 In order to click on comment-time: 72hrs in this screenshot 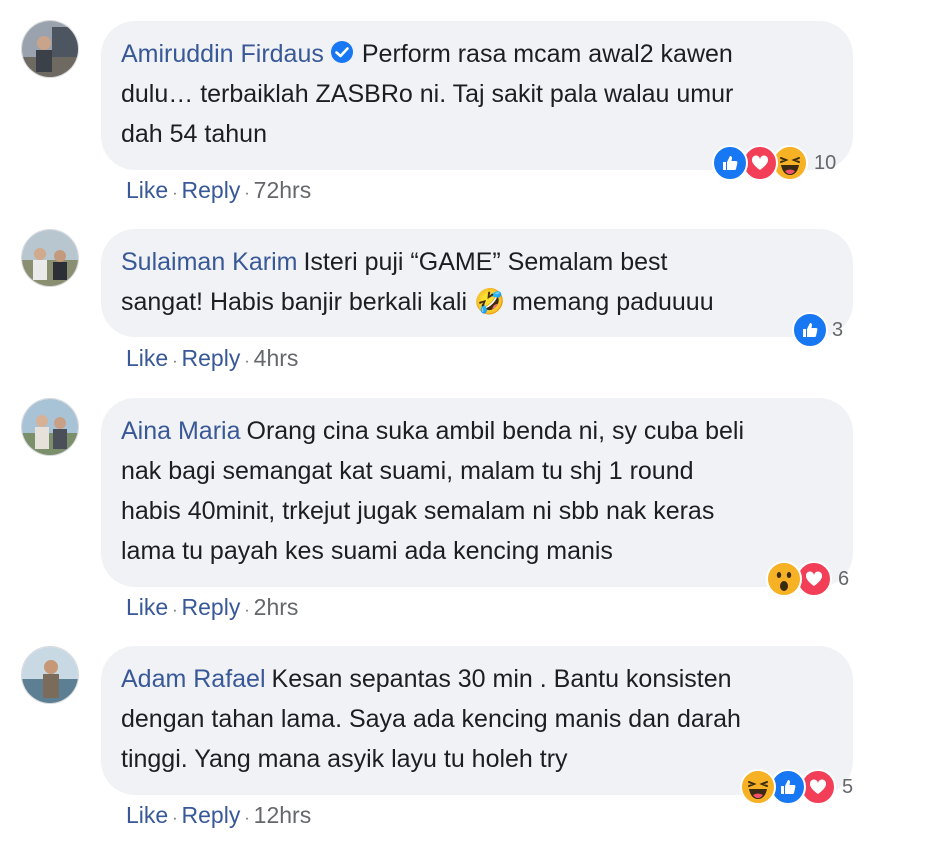, I will do `click(283, 190)`.